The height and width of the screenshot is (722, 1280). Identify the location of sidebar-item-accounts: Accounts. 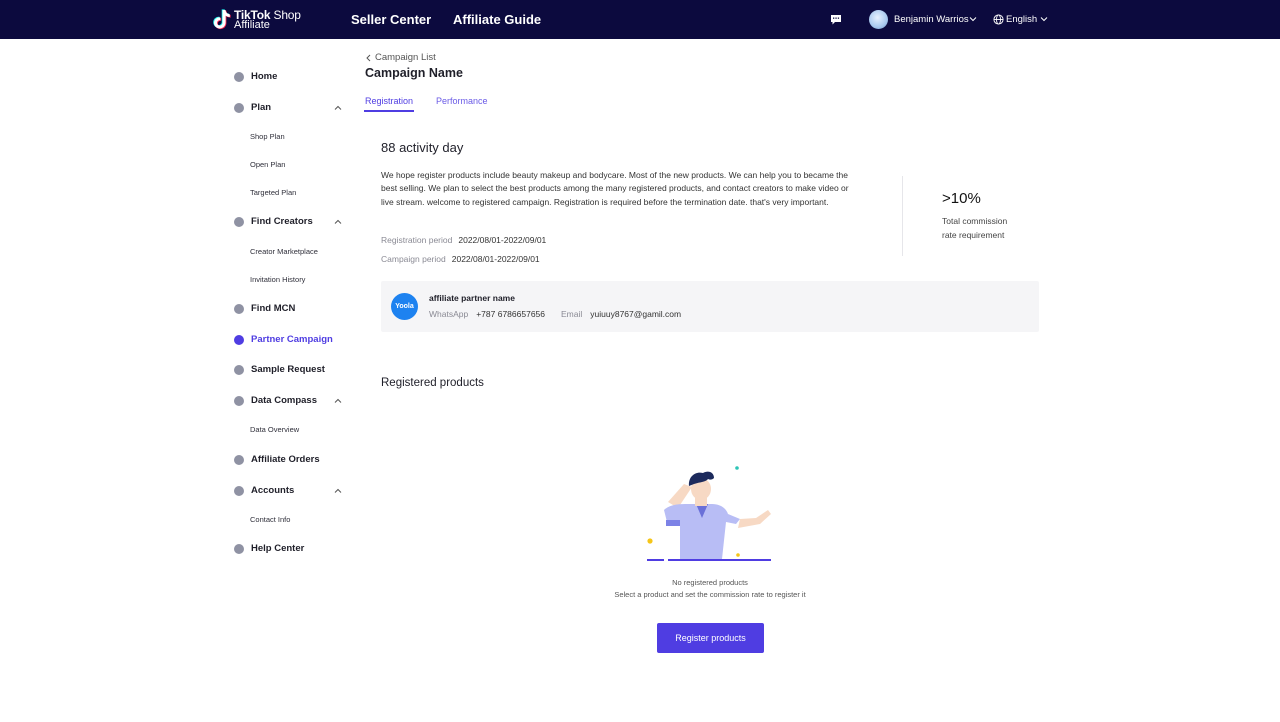
(264, 490).